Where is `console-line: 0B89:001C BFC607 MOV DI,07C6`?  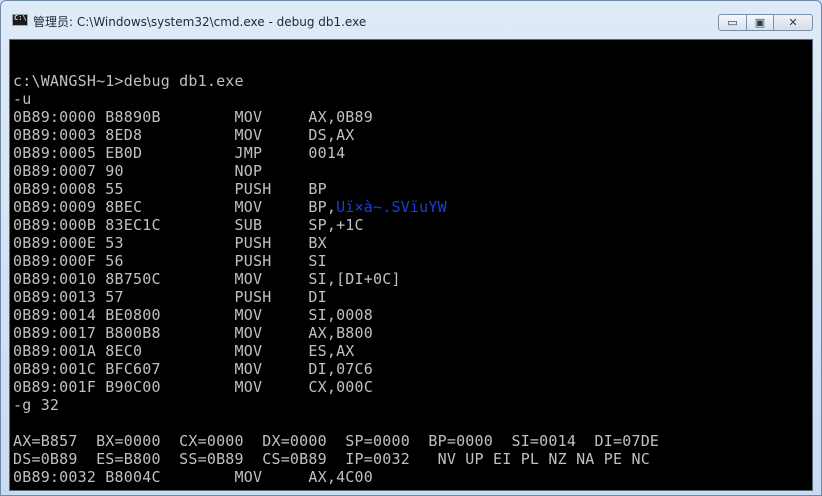 console-line: 0B89:001C BFC607 MOV DI,07C6 is located at coordinates (193, 369).